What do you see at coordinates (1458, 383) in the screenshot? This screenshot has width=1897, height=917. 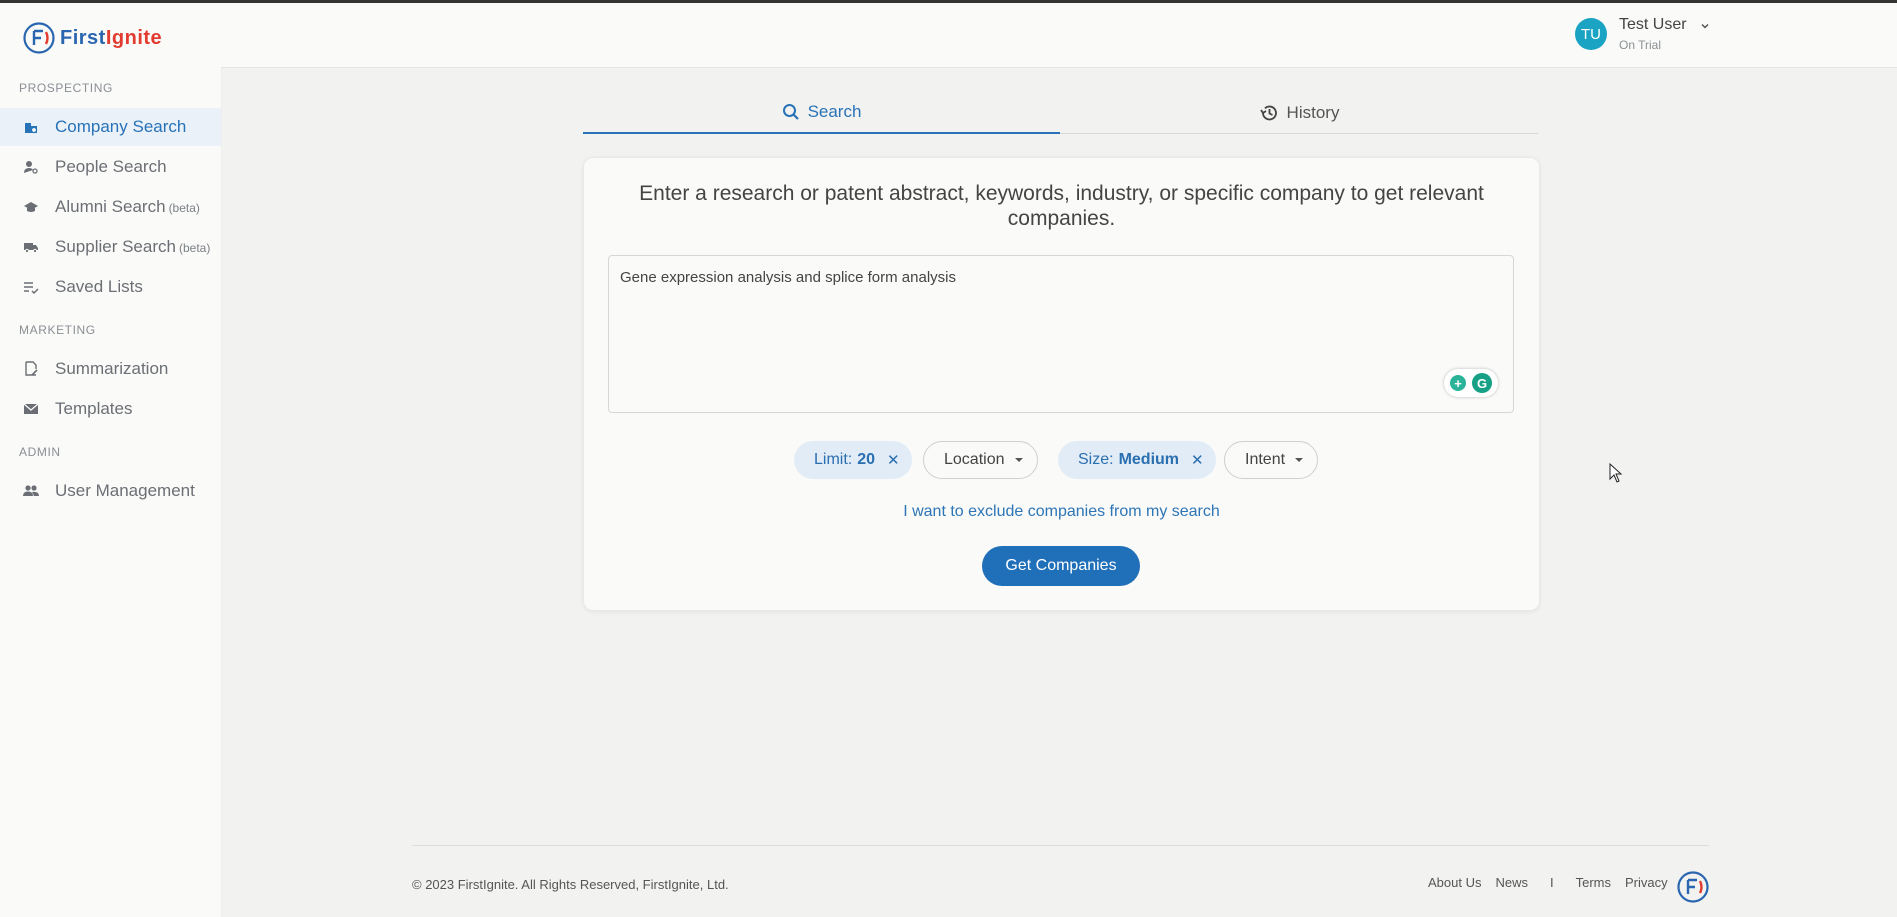 I see `lightbulb-icon: +` at bounding box center [1458, 383].